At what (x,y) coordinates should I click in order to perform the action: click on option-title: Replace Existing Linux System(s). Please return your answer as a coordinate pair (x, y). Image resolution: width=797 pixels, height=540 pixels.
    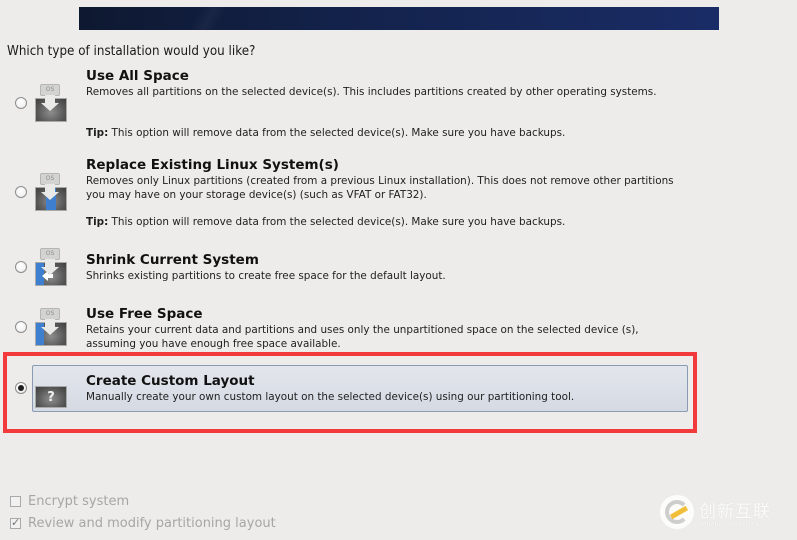
    Looking at the image, I should click on (212, 165).